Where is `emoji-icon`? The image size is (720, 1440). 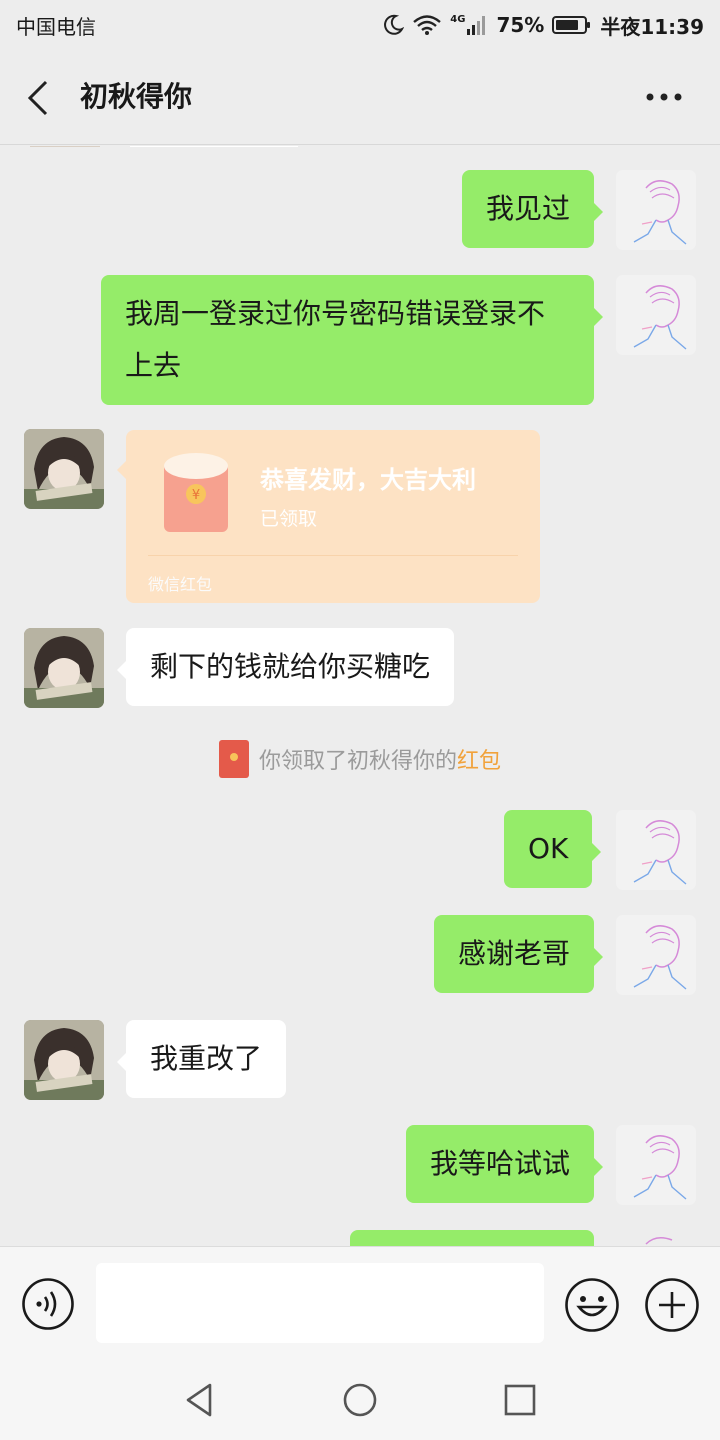
emoji-icon is located at coordinates (592, 1305).